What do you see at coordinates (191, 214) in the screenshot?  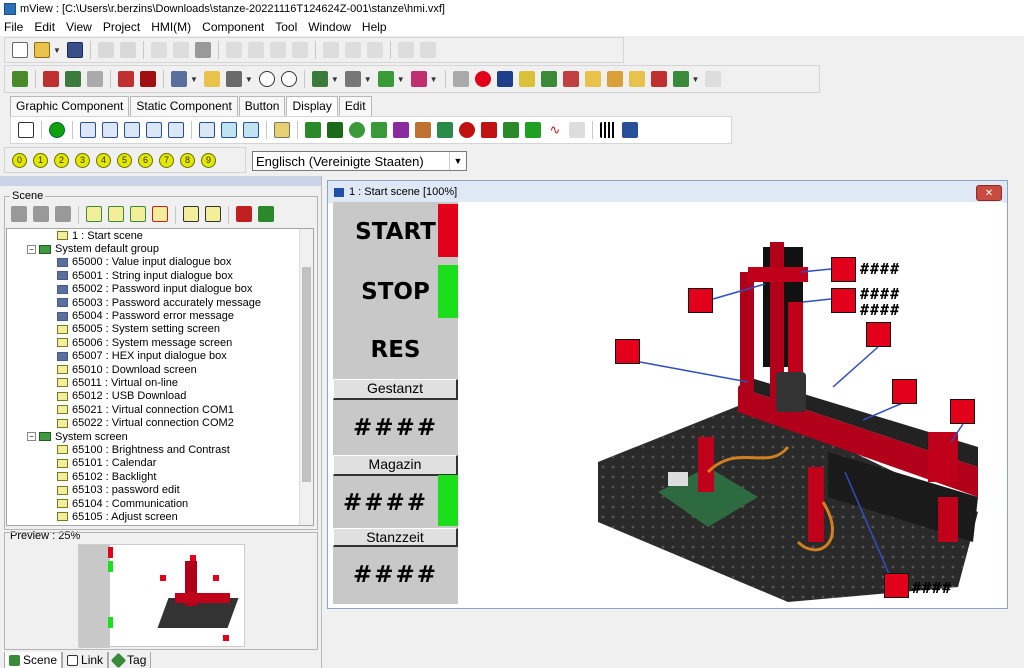 I see `scene-window-icon` at bounding box center [191, 214].